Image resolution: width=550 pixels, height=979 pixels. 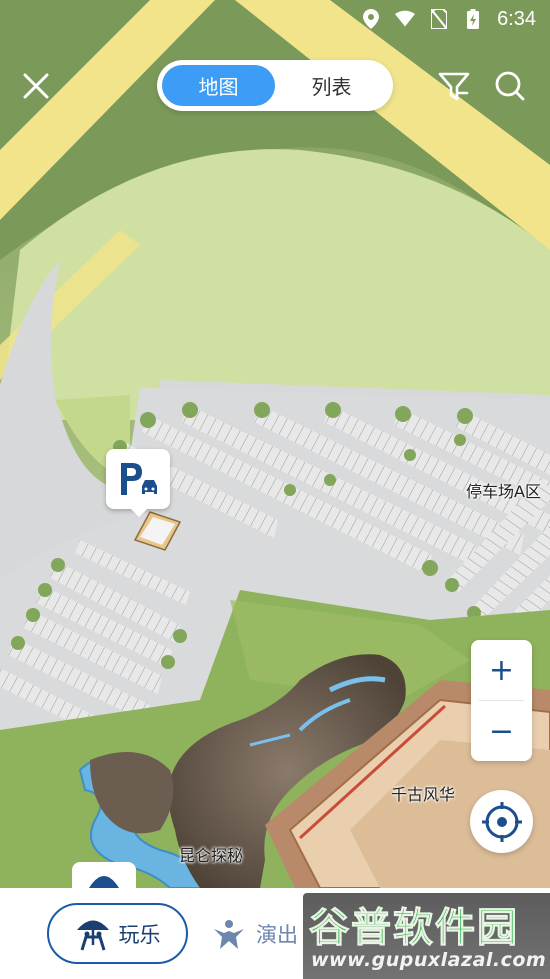 I want to click on close-icon, so click(x=36, y=86).